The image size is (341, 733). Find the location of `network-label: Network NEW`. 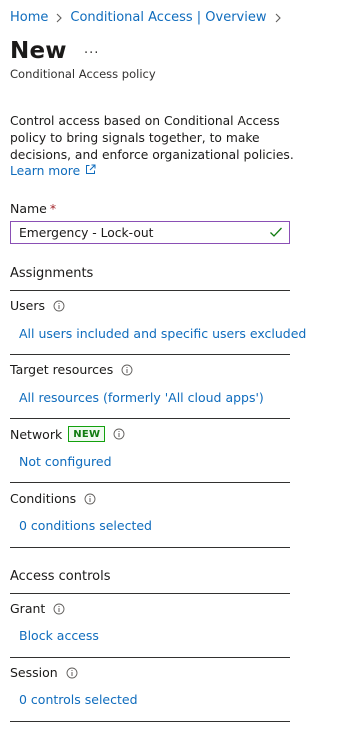

network-label: Network NEW is located at coordinates (67, 434).